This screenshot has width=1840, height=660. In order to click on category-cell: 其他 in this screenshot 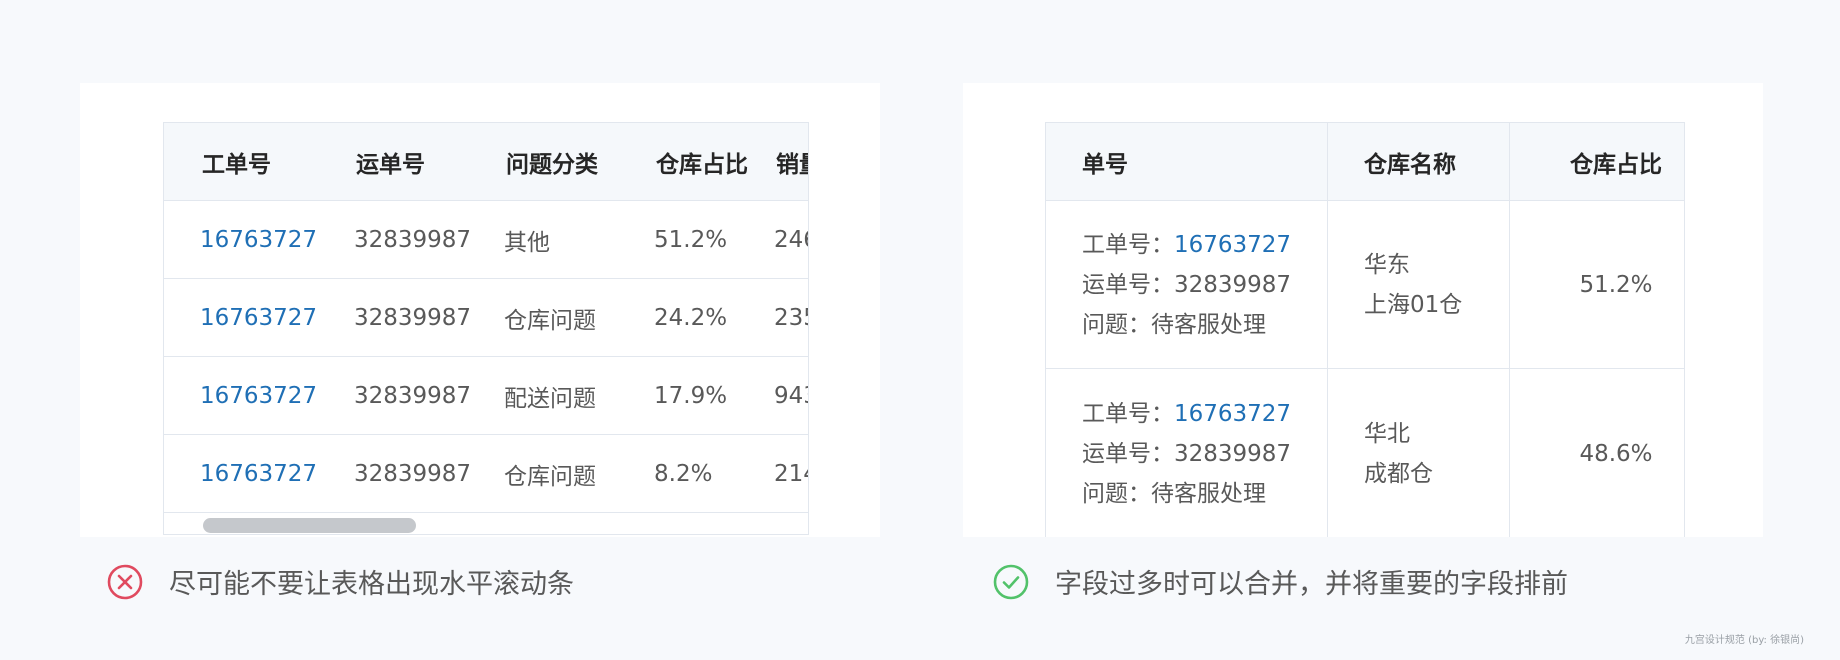, I will do `click(527, 242)`.